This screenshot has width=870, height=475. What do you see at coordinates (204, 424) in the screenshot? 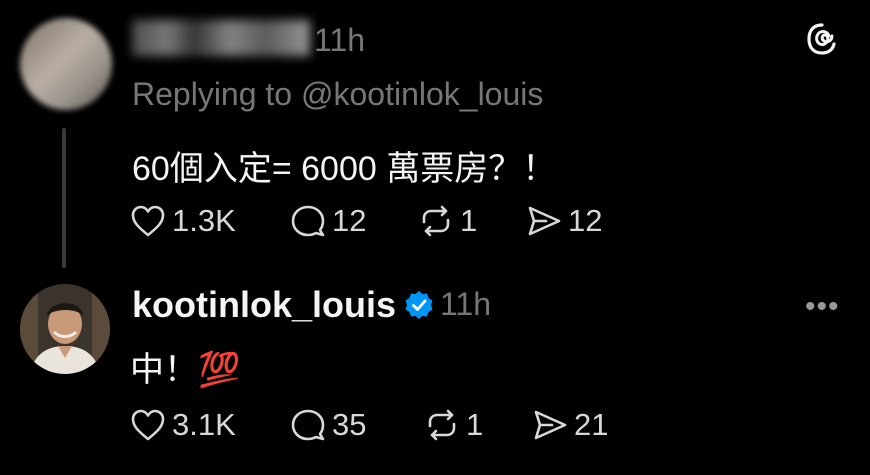
I see `like-count: 3.1K` at bounding box center [204, 424].